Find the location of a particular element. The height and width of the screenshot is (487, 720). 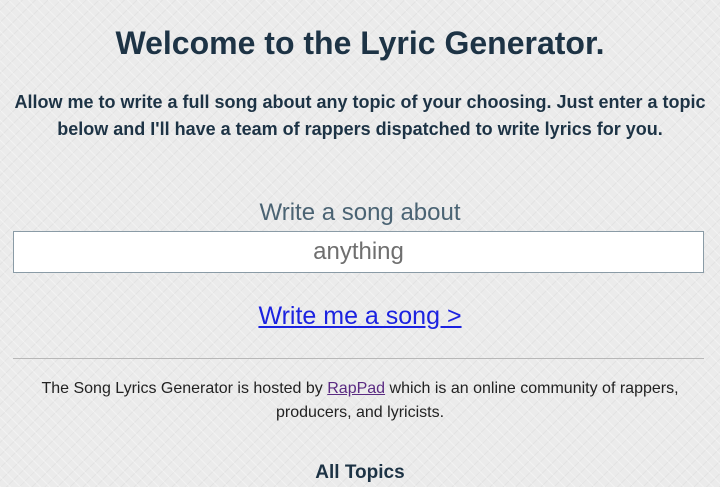

prompt-label: Write a song about is located at coordinates (360, 212).